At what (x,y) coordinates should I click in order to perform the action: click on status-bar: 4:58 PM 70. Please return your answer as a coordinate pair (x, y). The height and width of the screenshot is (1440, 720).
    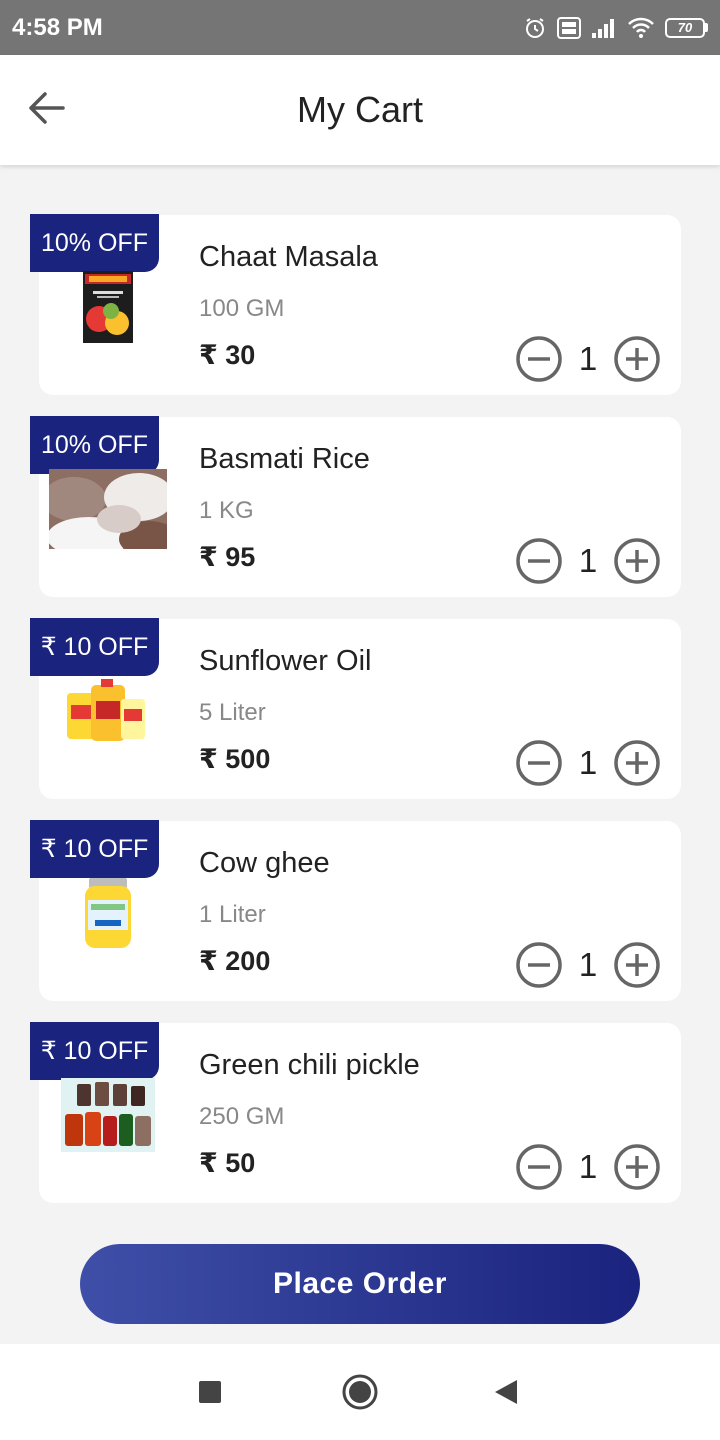
    Looking at the image, I should click on (360, 27).